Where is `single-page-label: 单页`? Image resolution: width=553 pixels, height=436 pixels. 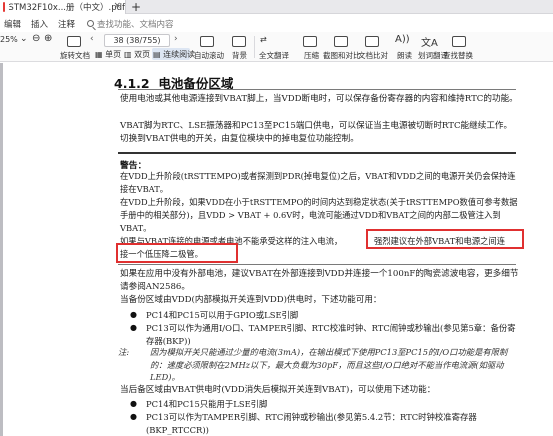
single-page-label: 单页 is located at coordinates (113, 54).